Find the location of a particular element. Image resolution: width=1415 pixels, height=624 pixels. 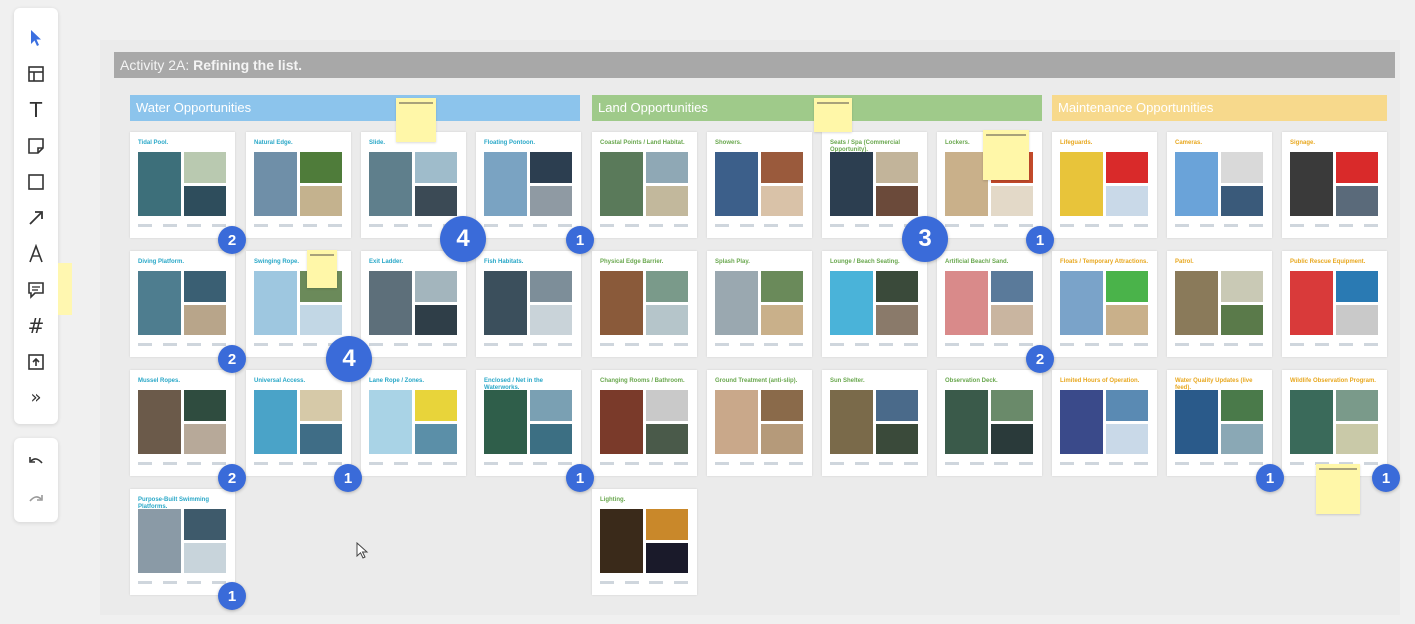

comment-icon is located at coordinates (36, 290).